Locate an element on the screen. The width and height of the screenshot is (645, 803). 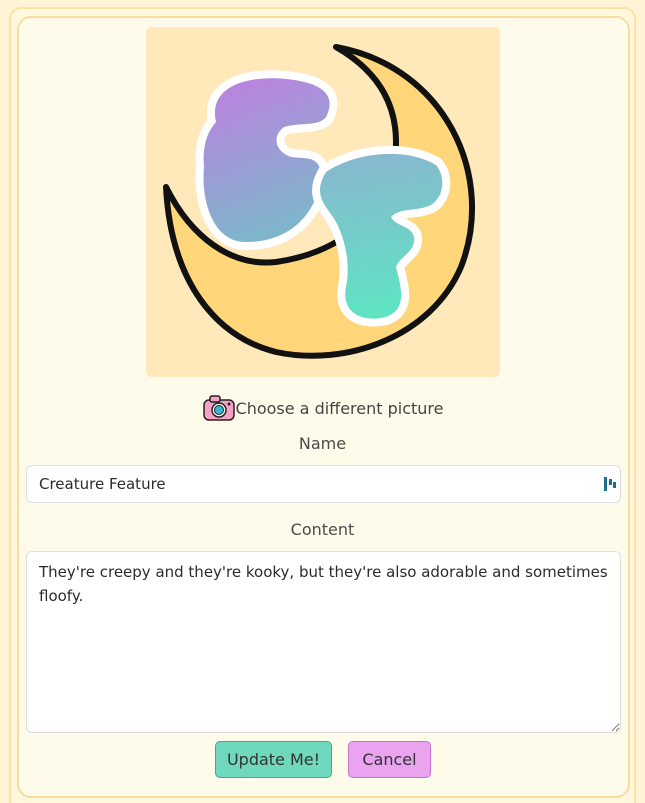
cancel-button: Cancel is located at coordinates (389, 759).